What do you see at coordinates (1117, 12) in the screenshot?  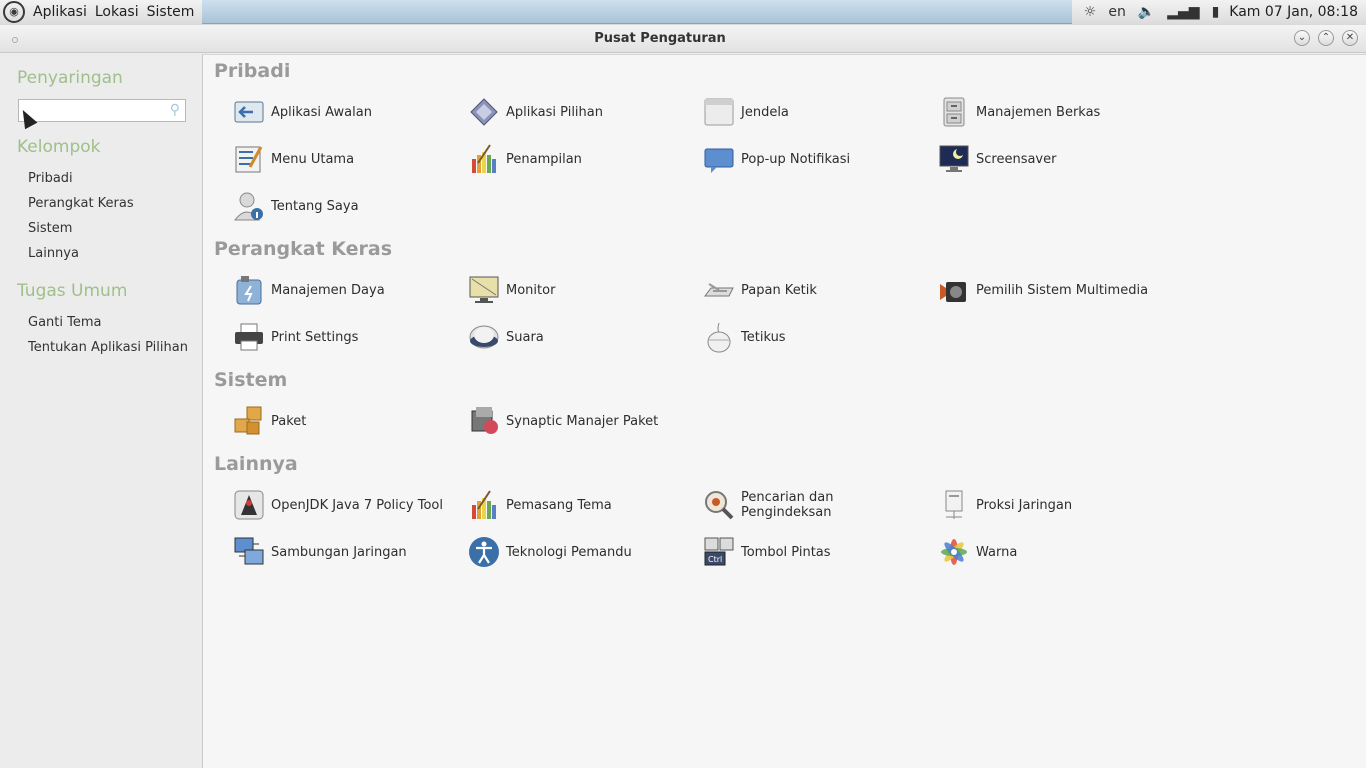 I see `keyboard-layout-indicator: en` at bounding box center [1117, 12].